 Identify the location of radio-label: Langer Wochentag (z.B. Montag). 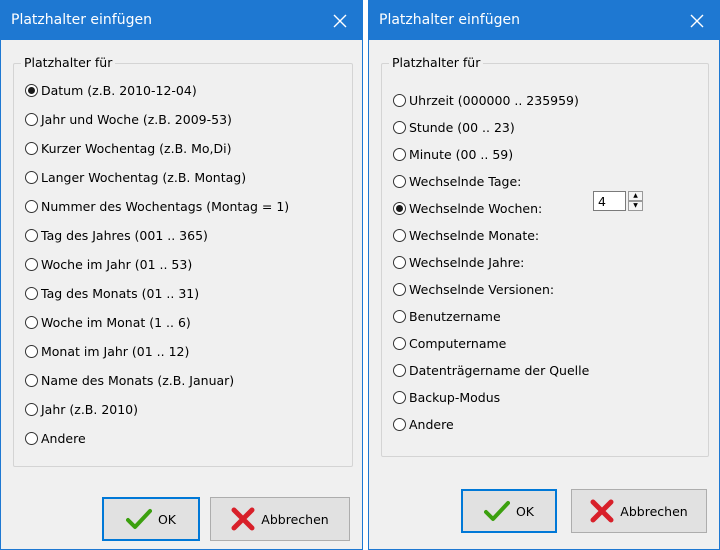
(144, 177).